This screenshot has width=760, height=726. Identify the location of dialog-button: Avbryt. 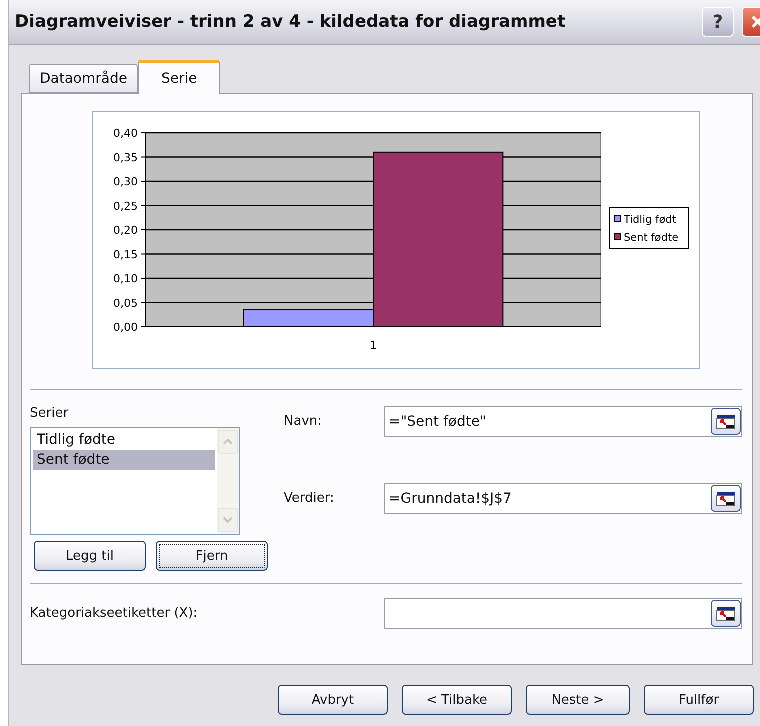
(333, 700).